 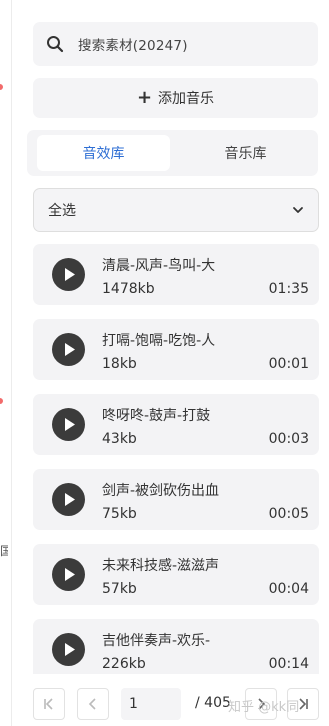 What do you see at coordinates (62, 211) in the screenshot?
I see `category-select-value: 全选` at bounding box center [62, 211].